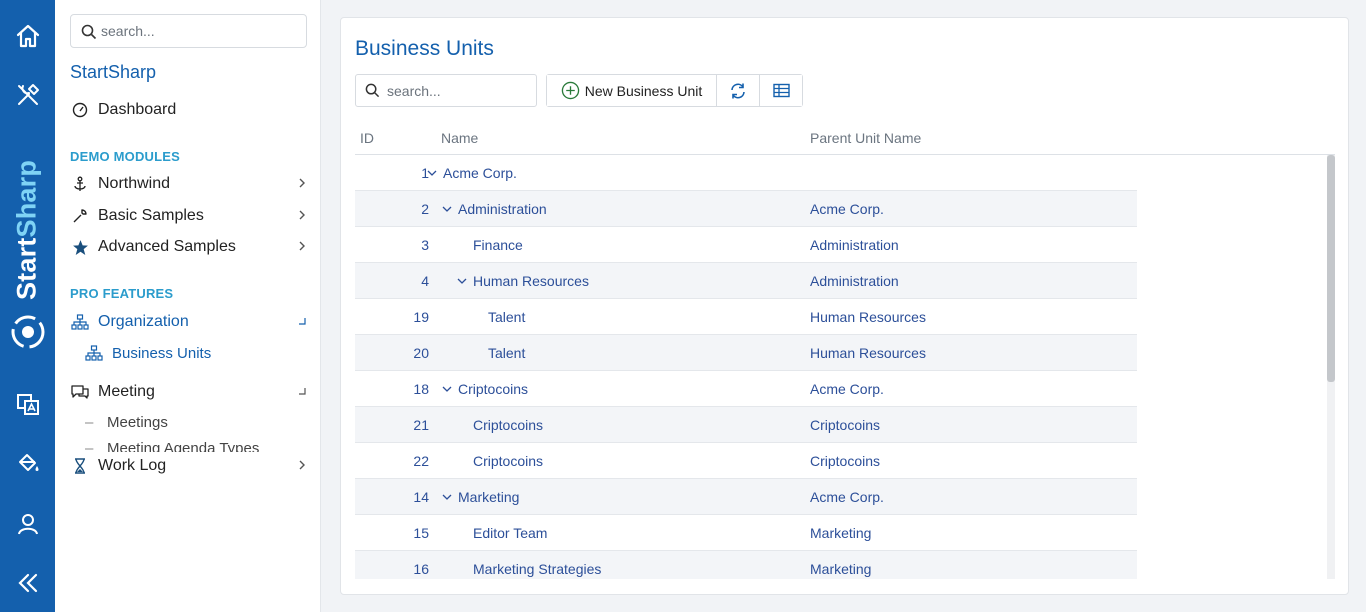  I want to click on cell-name: Finance, so click(498, 245).